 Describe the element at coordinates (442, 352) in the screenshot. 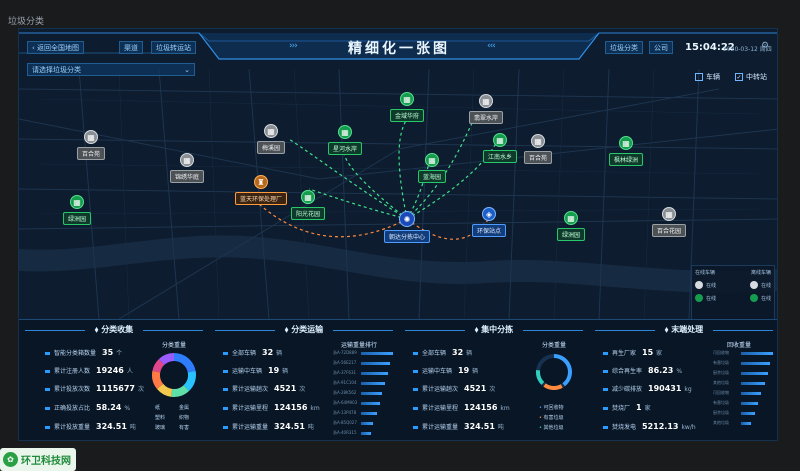

I see `stat-row: 全部车辆 32 辆` at that location.